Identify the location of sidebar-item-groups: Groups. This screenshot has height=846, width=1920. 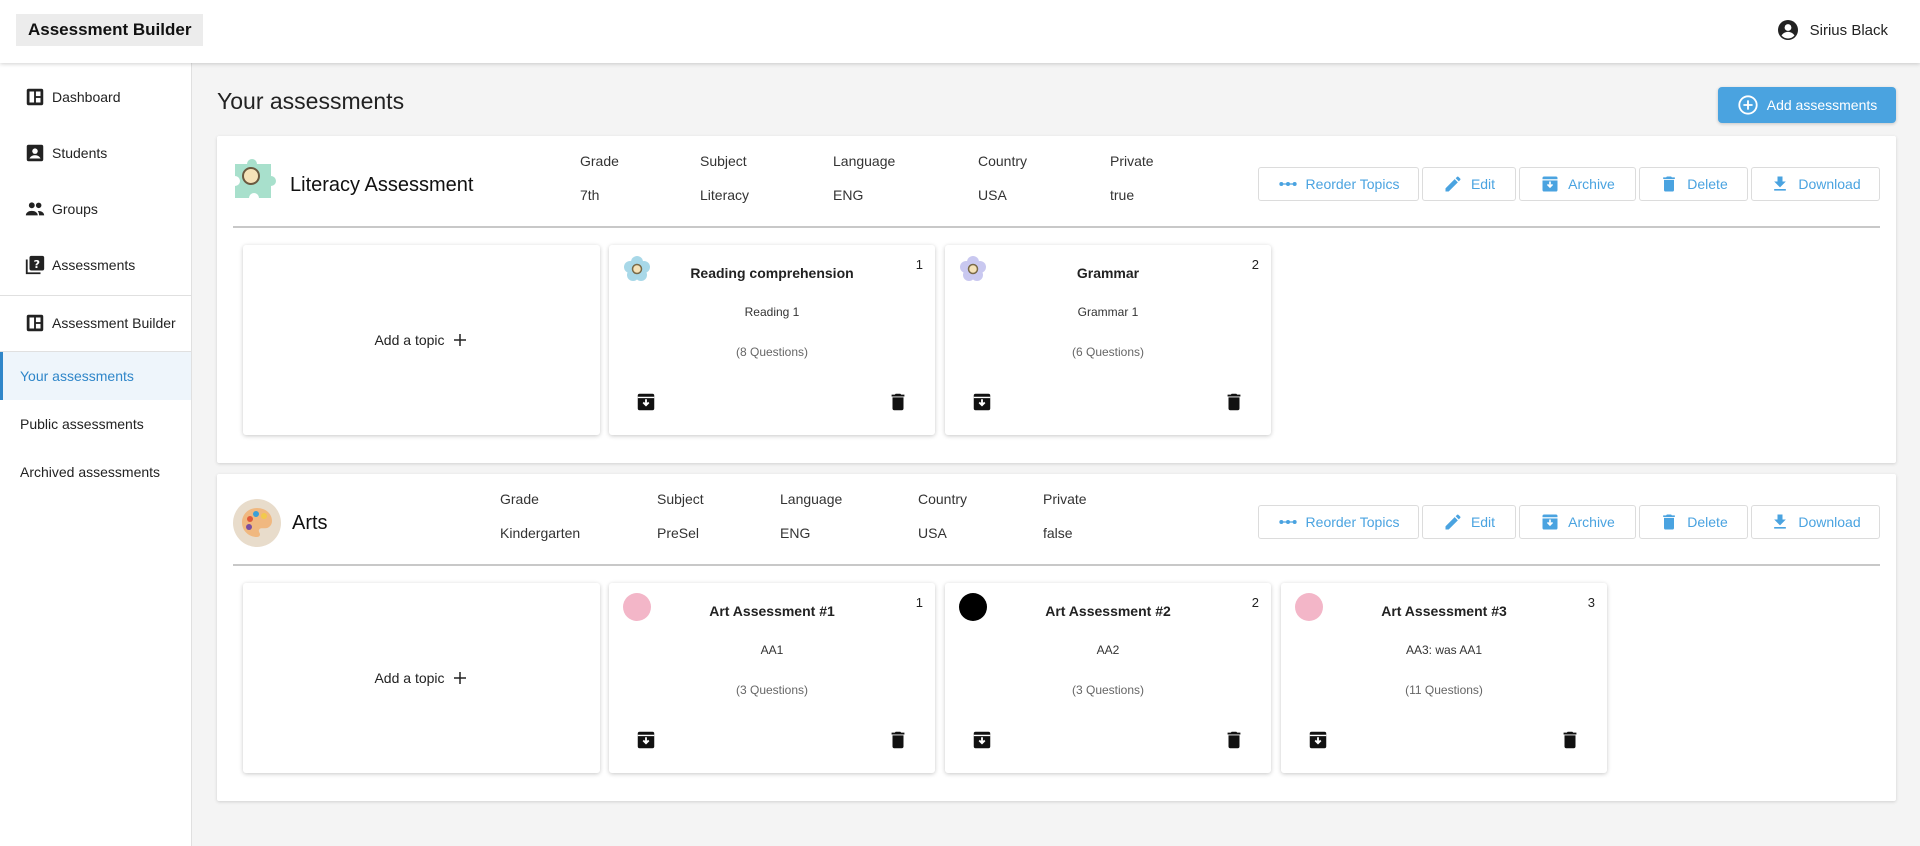
(95, 209).